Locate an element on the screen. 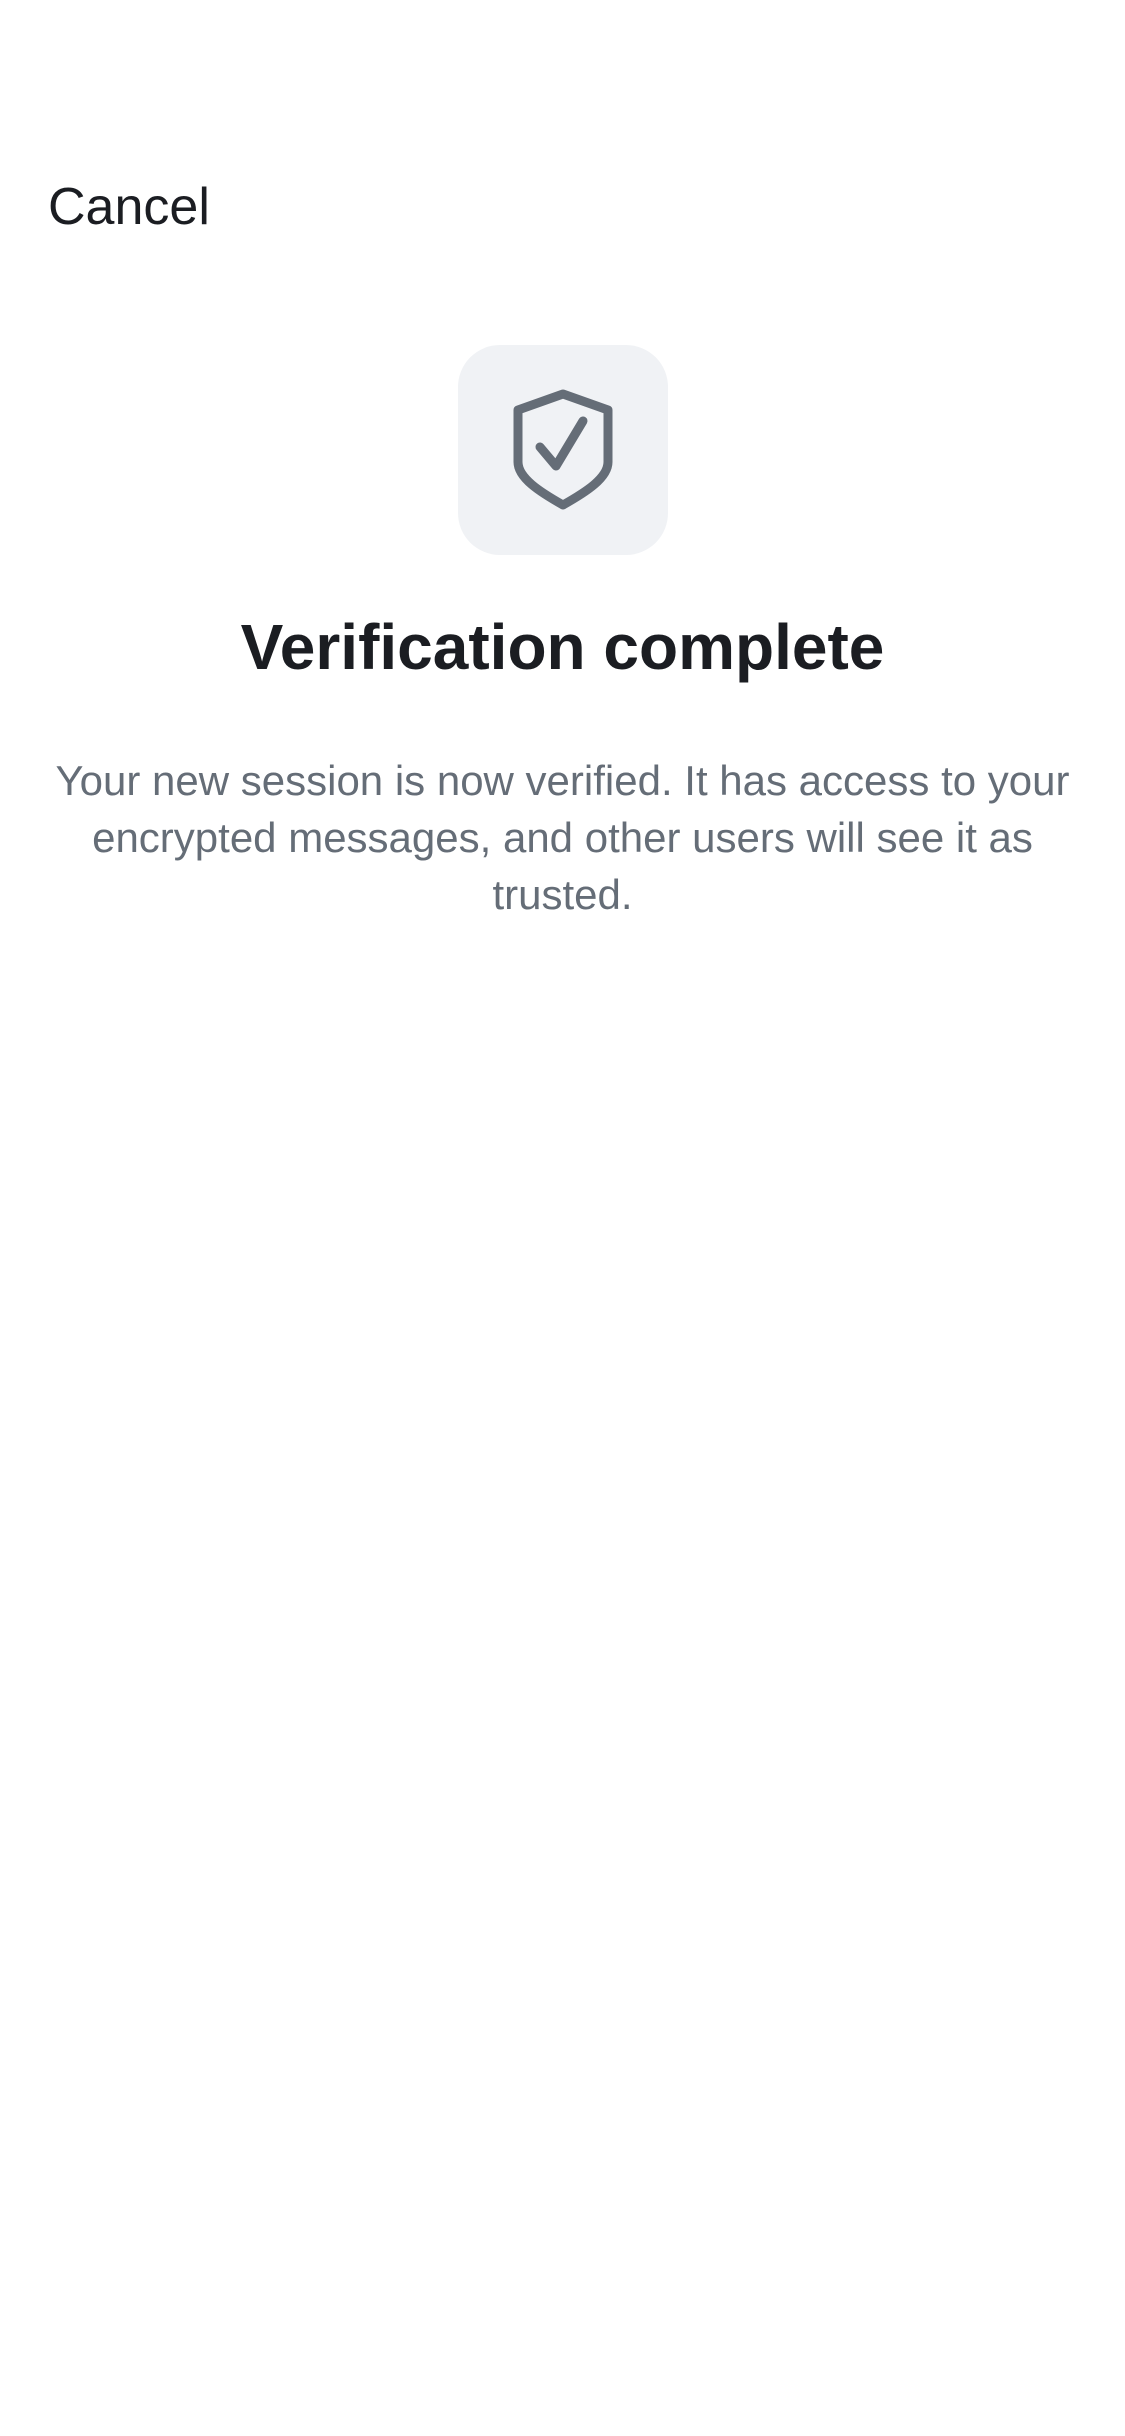  cancel-button: Cancel is located at coordinates (129, 207).